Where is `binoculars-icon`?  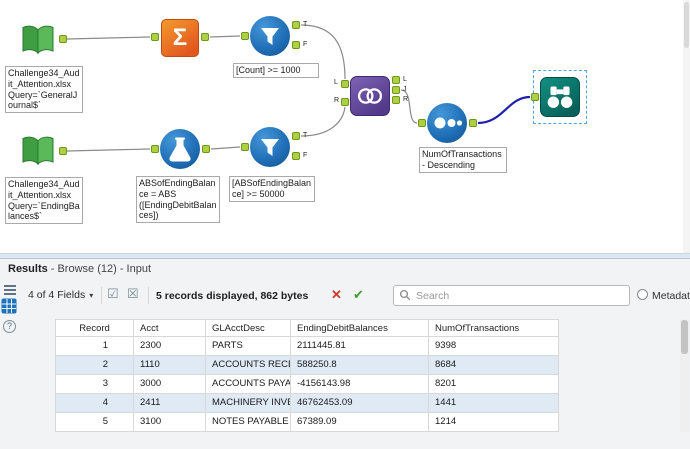 binoculars-icon is located at coordinates (560, 97).